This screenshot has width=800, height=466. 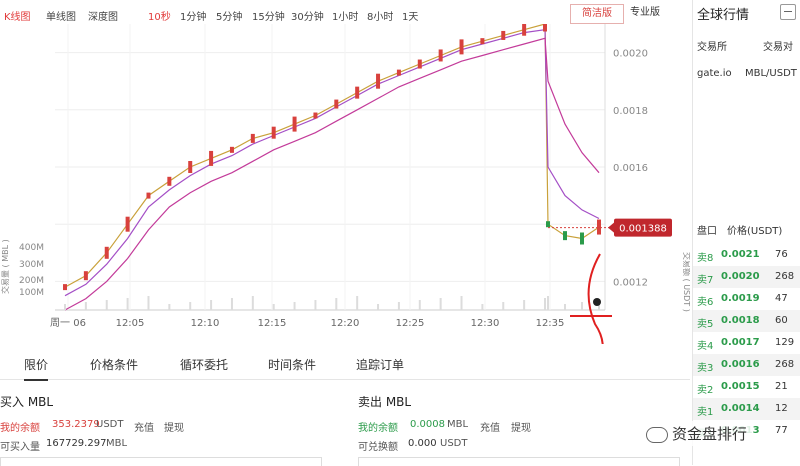 What do you see at coordinates (17, 15) in the screenshot?
I see `tab-kline: K线图` at bounding box center [17, 15].